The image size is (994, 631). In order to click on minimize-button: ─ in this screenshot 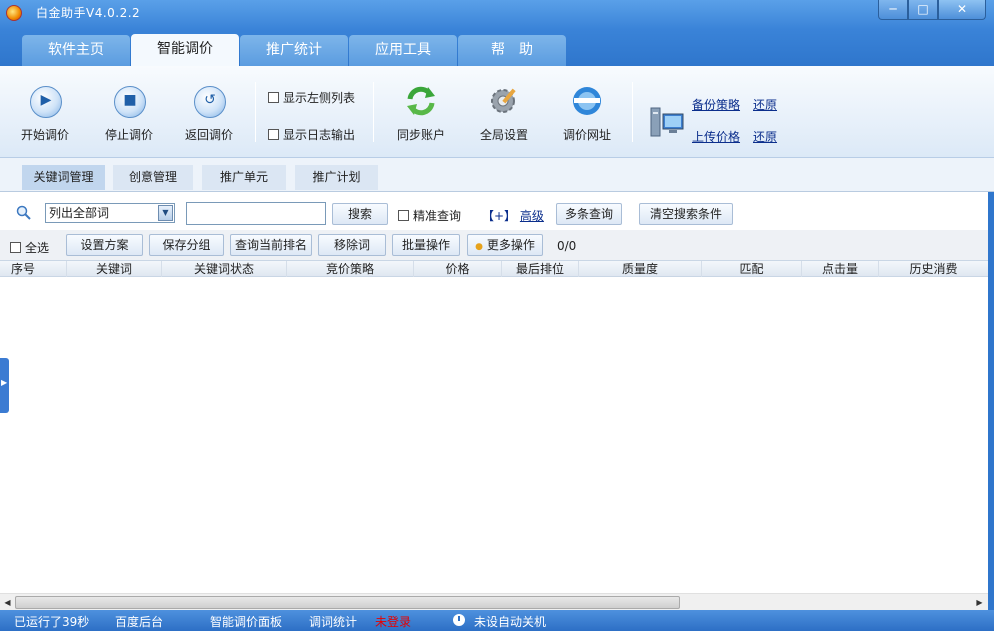, I will do `click(893, 10)`.